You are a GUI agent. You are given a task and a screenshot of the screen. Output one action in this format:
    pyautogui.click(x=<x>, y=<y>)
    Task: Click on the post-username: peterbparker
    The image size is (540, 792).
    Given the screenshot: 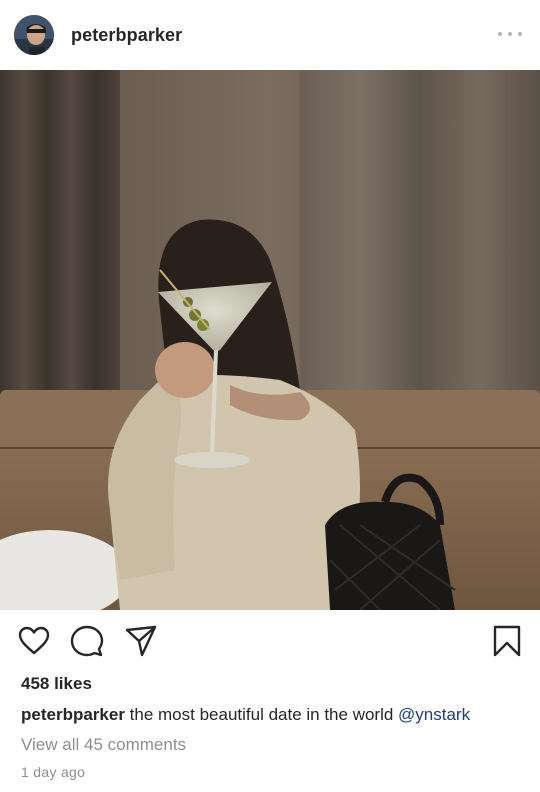 What is the action you would take?
    pyautogui.click(x=126, y=35)
    